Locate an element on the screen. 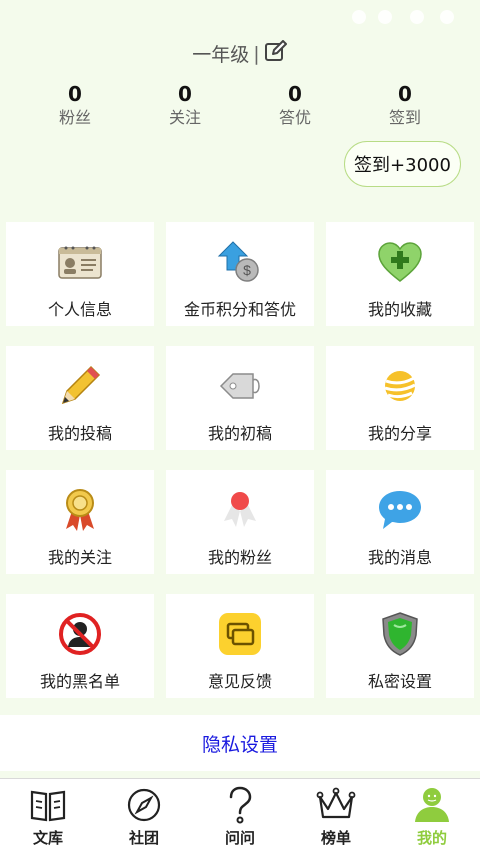 This screenshot has width=480, height=853. tab-library: 文库 is located at coordinates (48, 816).